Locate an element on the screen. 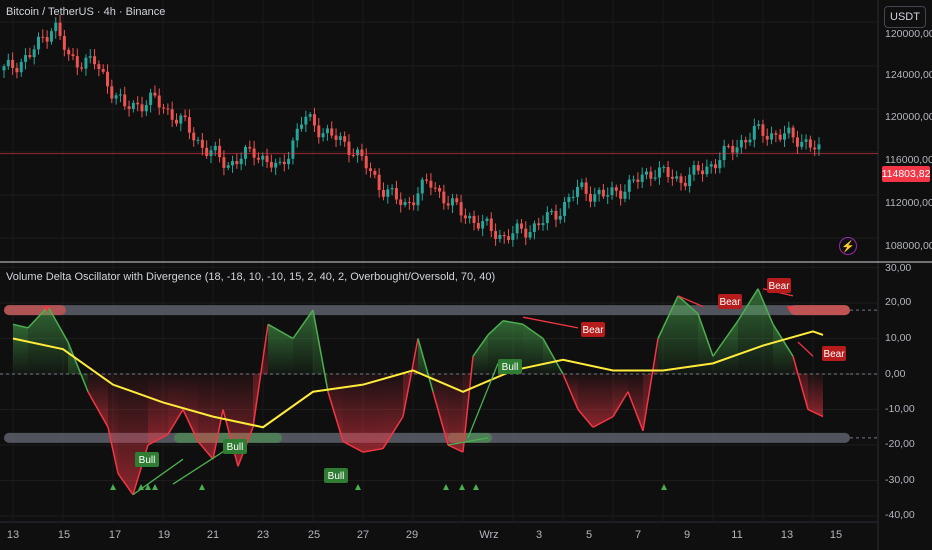  time-tick: 23 is located at coordinates (263, 535).